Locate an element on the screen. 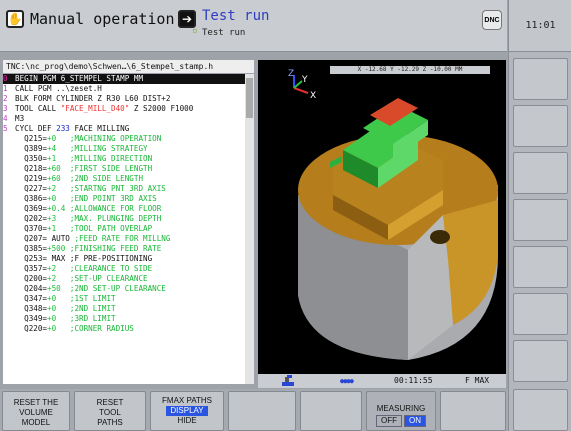 The width and height of the screenshot is (571, 431). program-line: 3 TOOL CALL "FACE_MILL_D40" Z S2000 F1000 is located at coordinates (128, 109).